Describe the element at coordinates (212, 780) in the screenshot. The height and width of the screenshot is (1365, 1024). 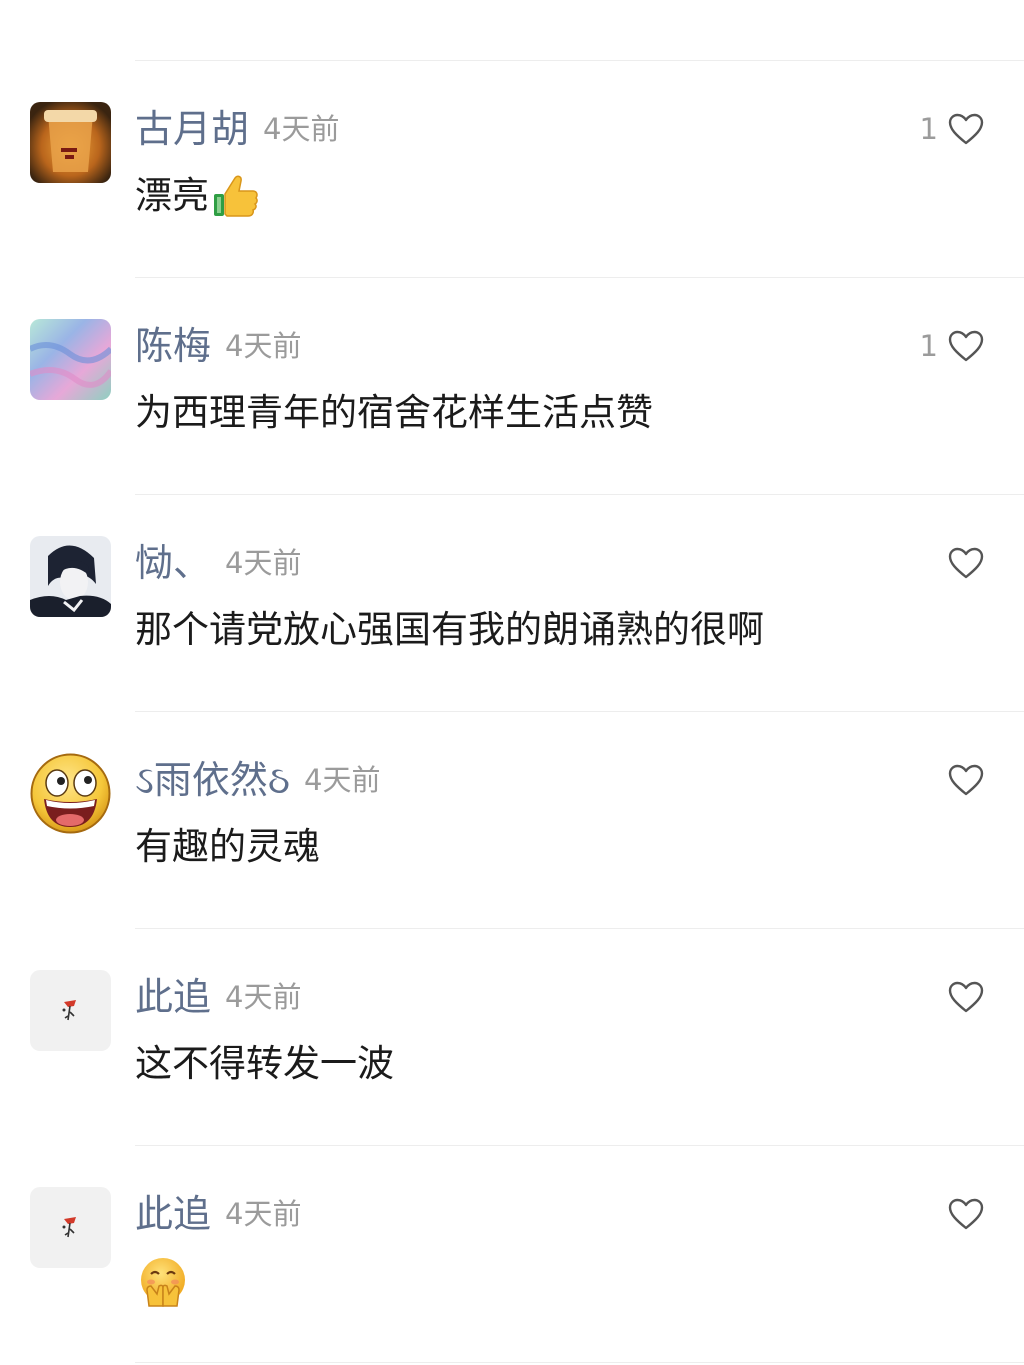
I see `username: ઽ雨依然ઠ` at that location.